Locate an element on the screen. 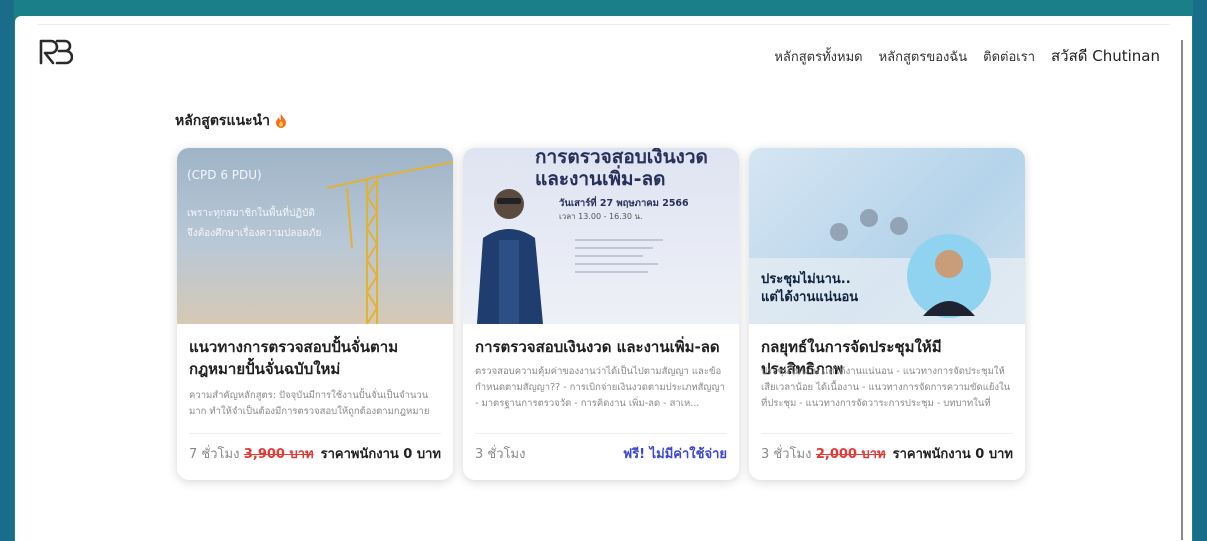 The width and height of the screenshot is (1207, 541). nav-my-courses: หลักสูตรของฉัน is located at coordinates (923, 56).